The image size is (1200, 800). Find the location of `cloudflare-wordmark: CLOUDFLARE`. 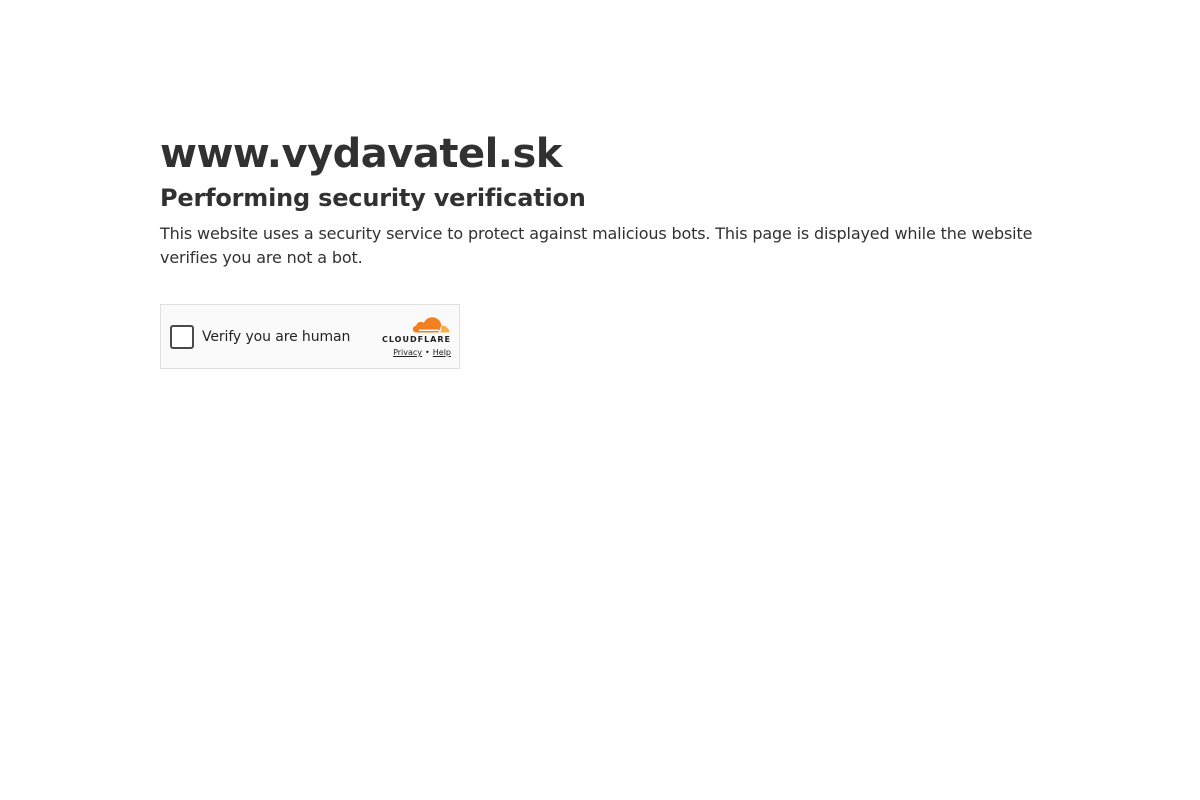

cloudflare-wordmark: CLOUDFLARE is located at coordinates (416, 339).